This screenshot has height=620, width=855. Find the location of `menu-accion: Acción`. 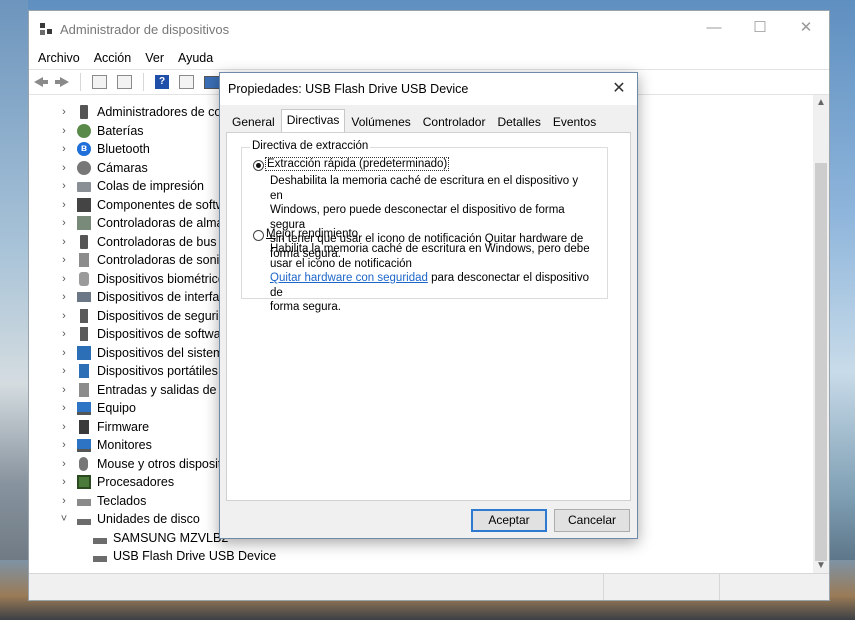

menu-accion: Acción is located at coordinates (113, 58).